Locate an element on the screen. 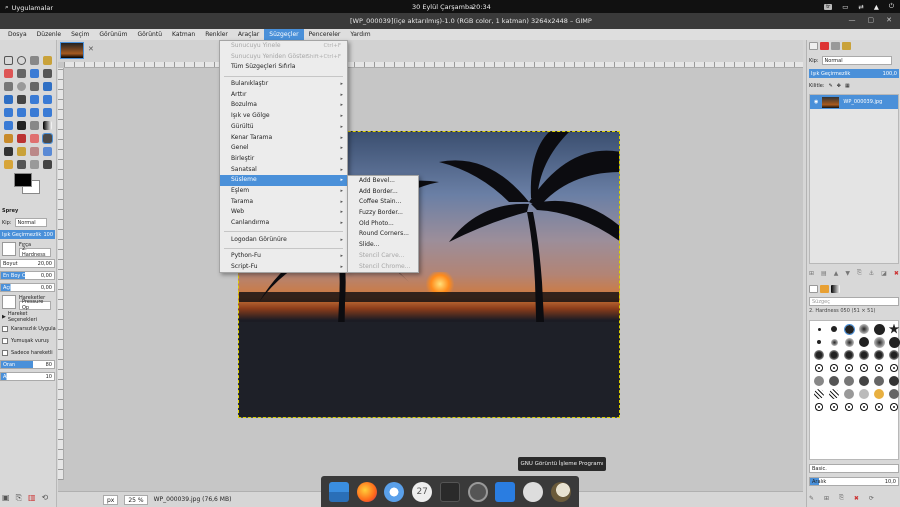 This screenshot has height=507, width=900. dynamics-preview is located at coordinates (9, 302).